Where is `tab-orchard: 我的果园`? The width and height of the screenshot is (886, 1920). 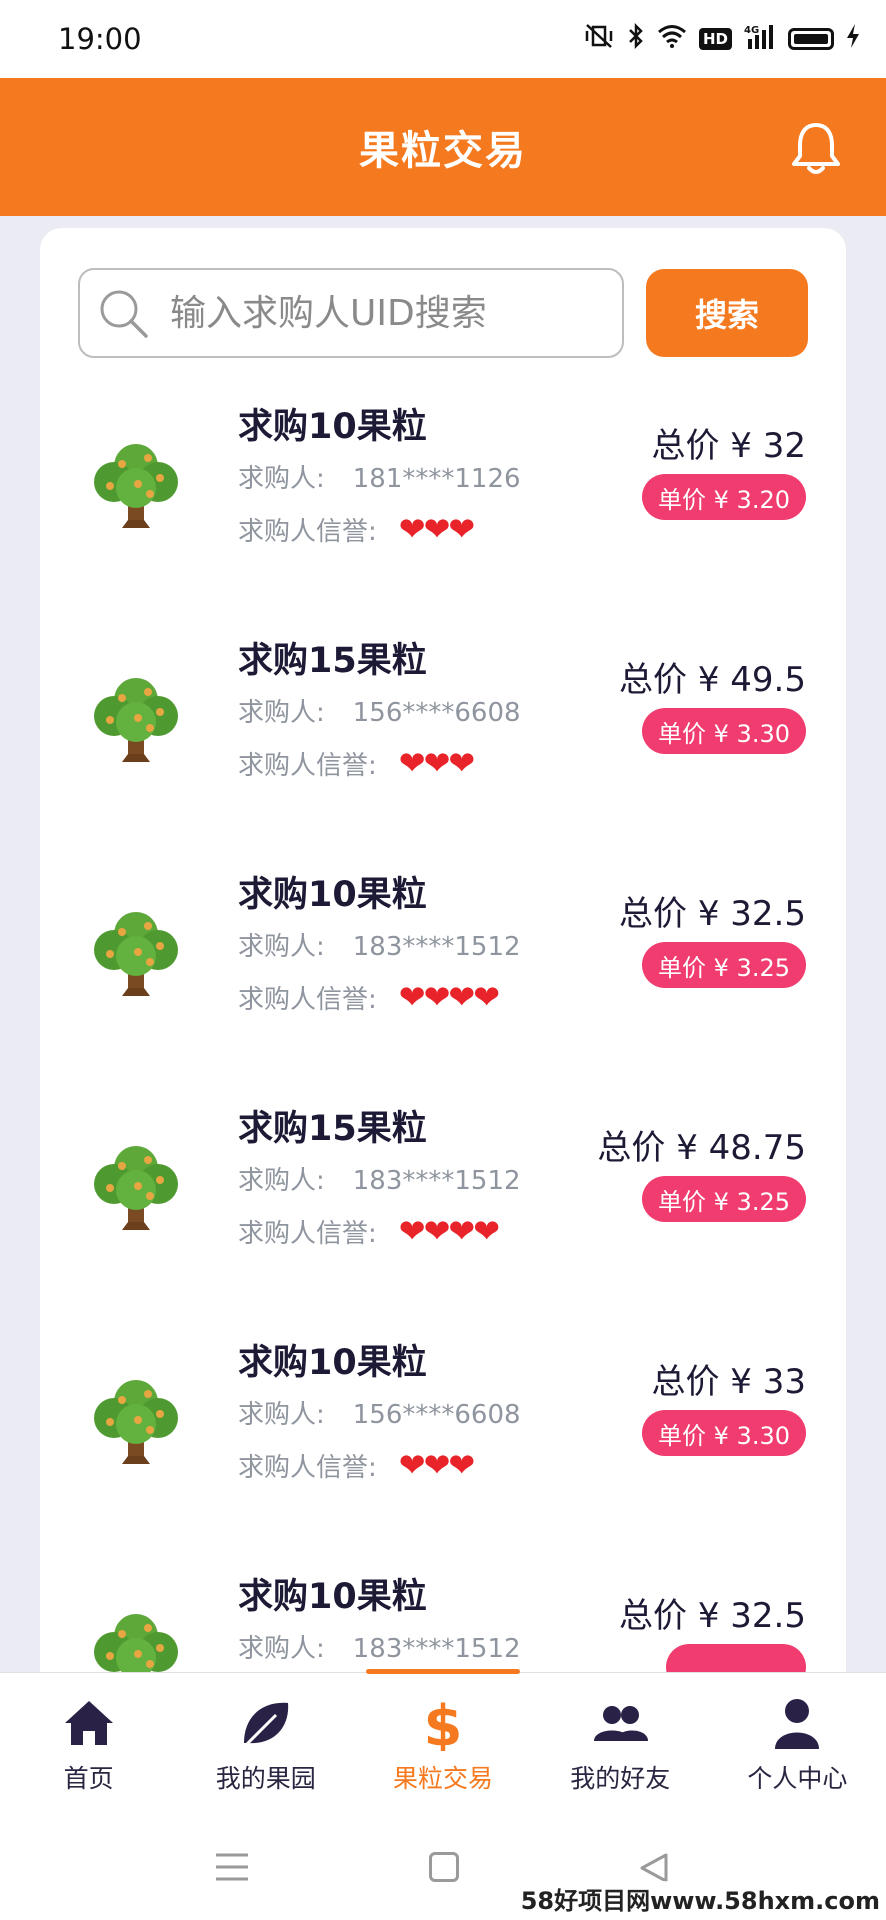
tab-orchard: 我的果园 is located at coordinates (265, 1740).